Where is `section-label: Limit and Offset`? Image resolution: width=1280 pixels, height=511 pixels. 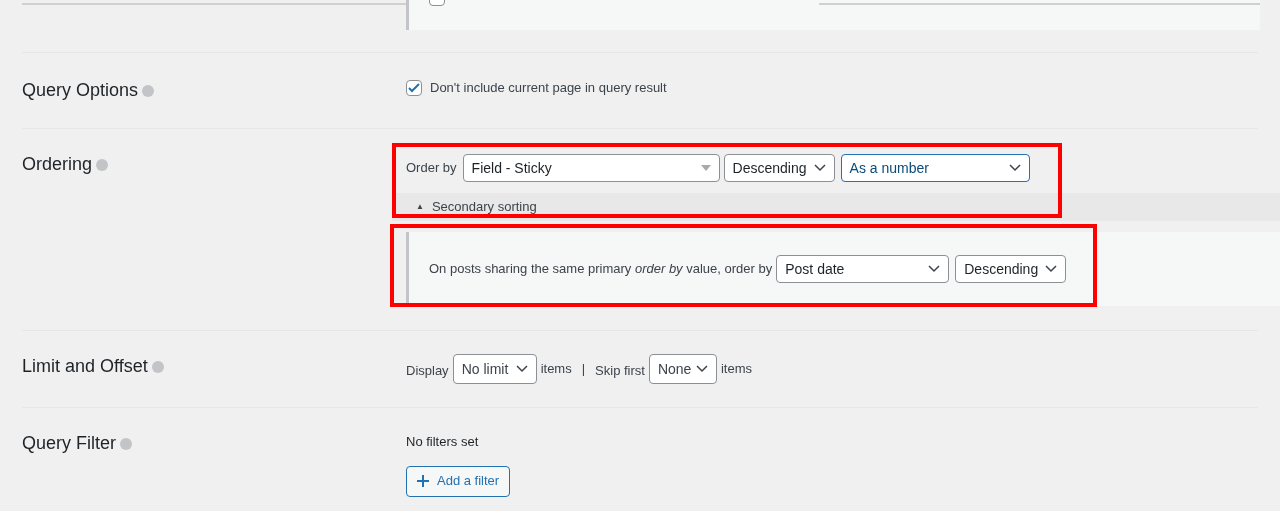 section-label: Limit and Offset is located at coordinates (85, 366).